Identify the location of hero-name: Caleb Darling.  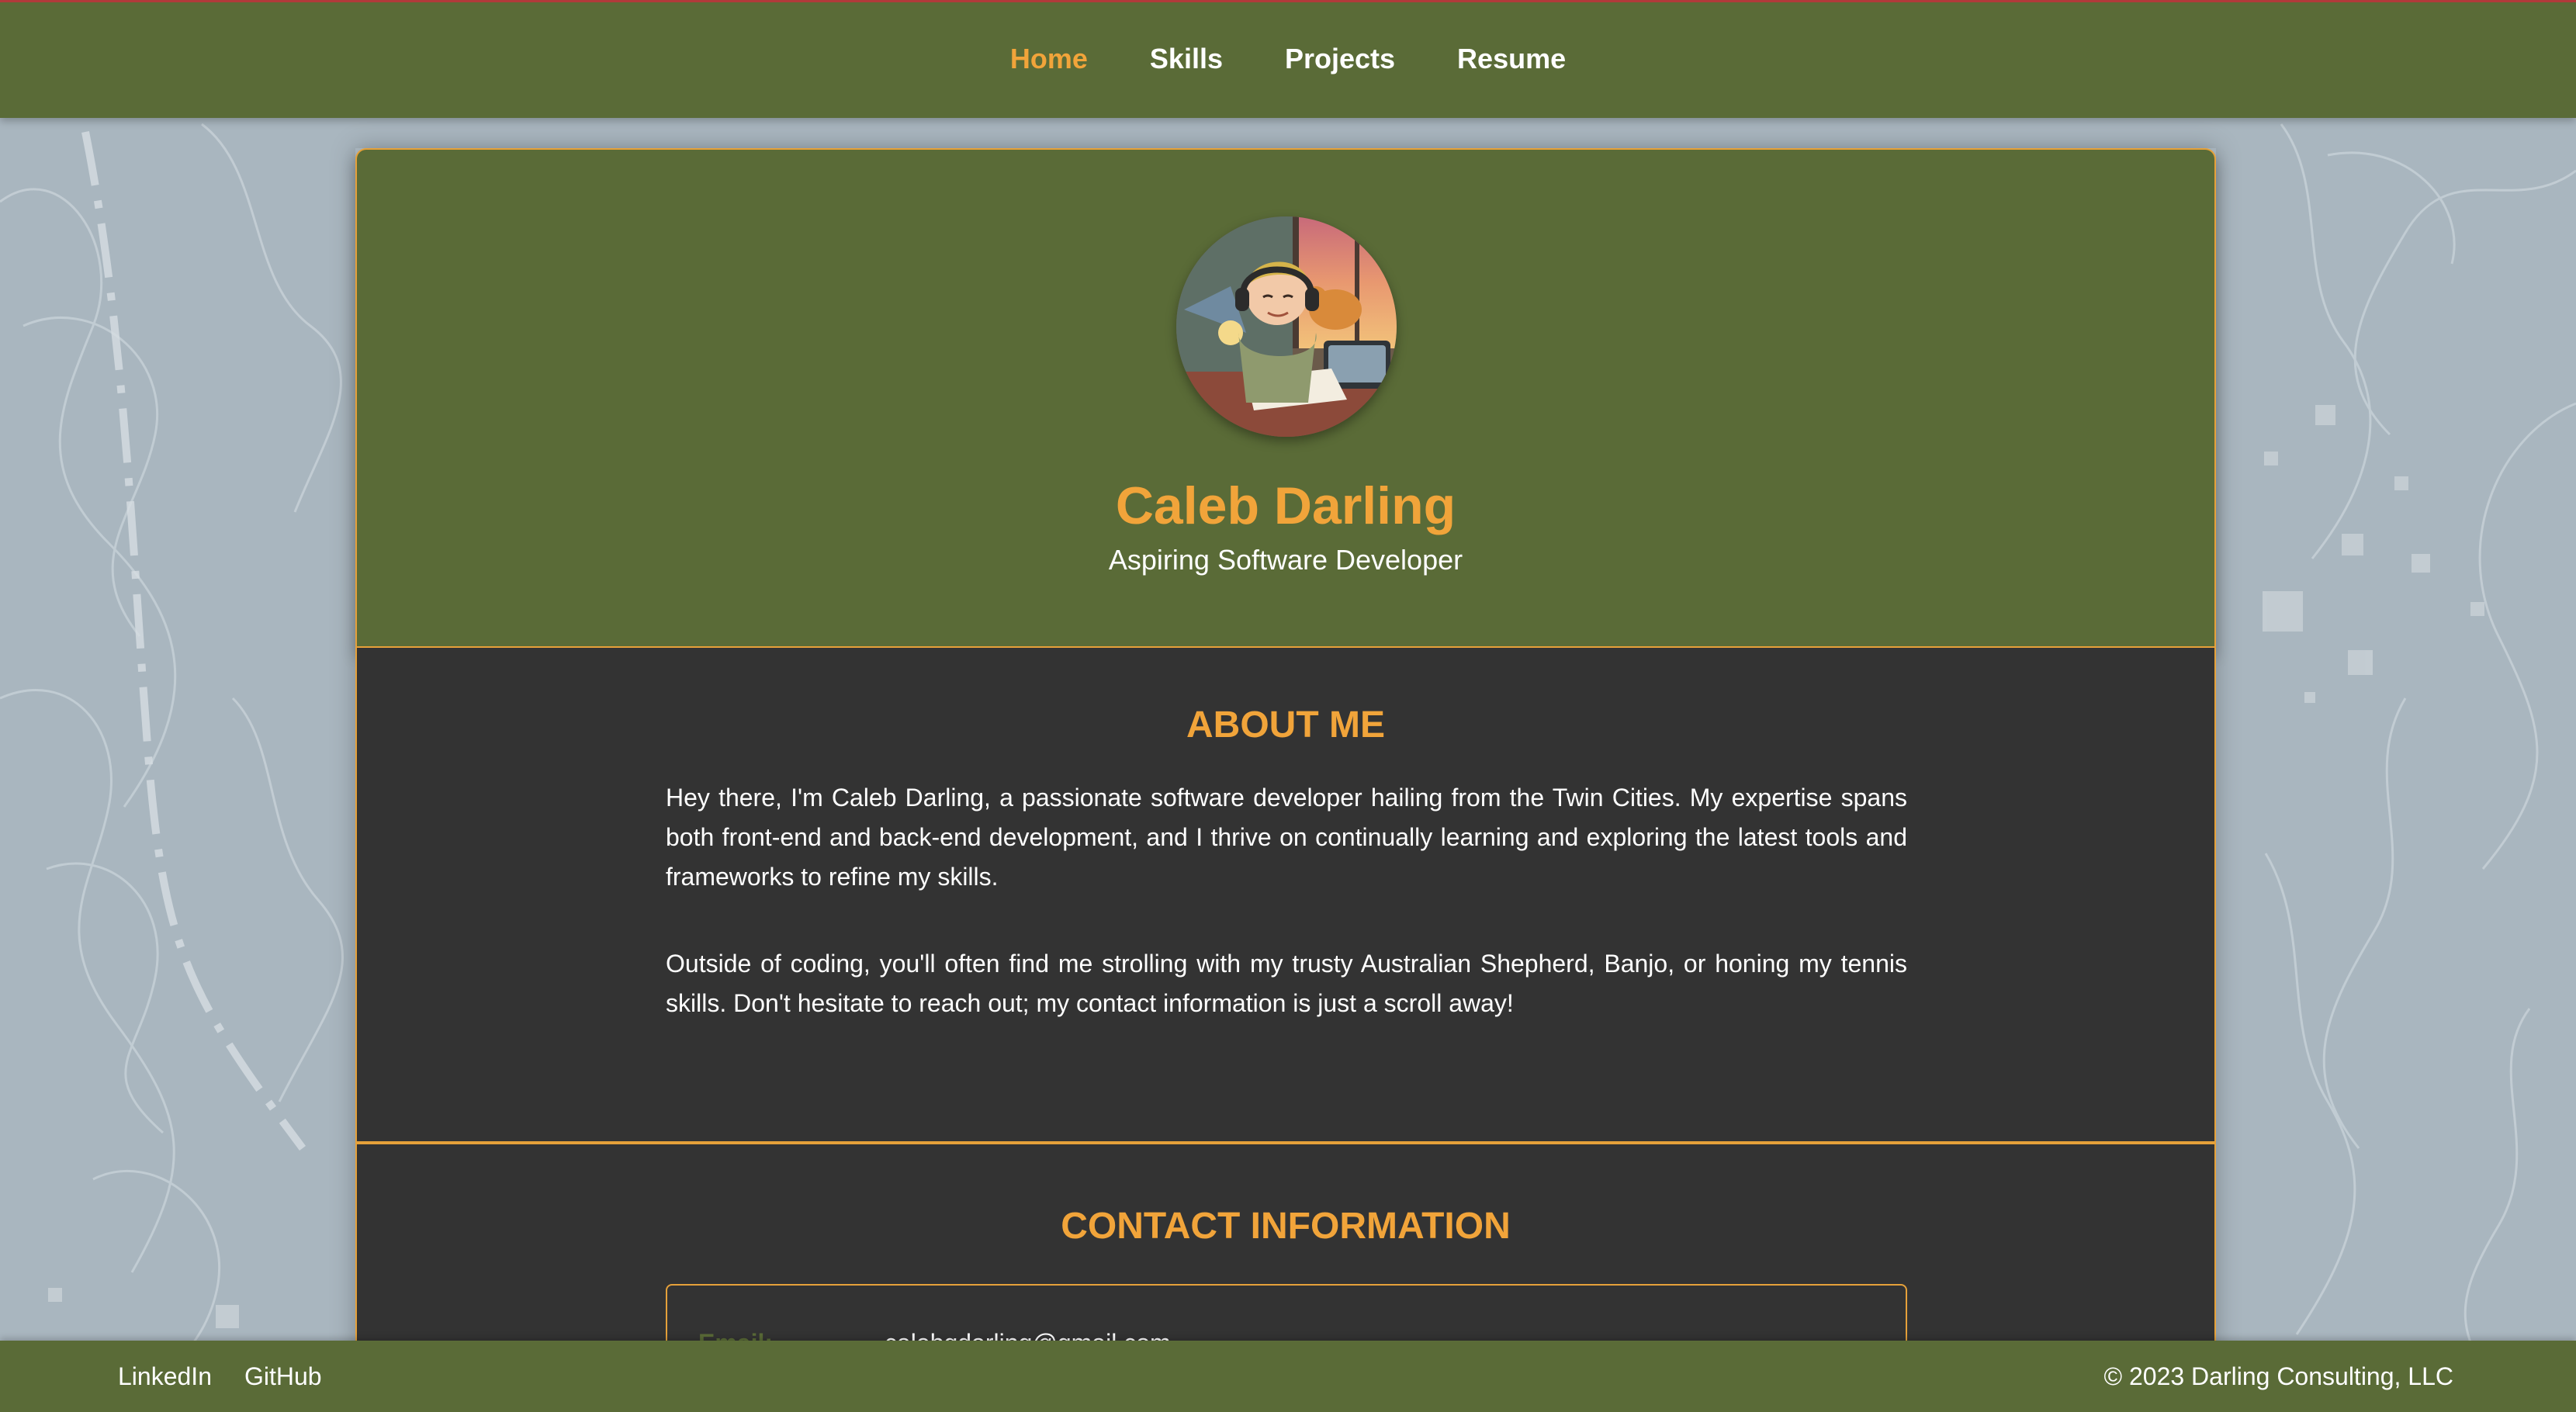
(1285, 505).